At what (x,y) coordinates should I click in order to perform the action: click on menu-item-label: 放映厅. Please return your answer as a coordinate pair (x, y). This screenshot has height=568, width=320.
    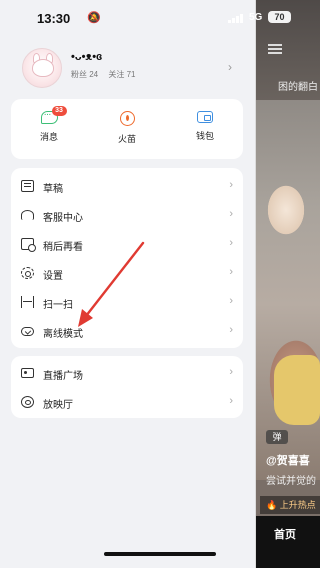
    Looking at the image, I should click on (58, 405).